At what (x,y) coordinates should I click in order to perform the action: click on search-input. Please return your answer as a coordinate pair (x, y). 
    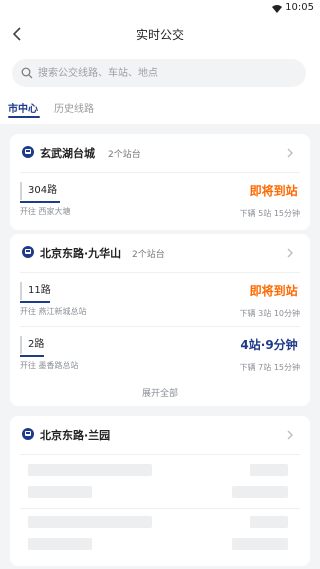
    Looking at the image, I should click on (163, 73).